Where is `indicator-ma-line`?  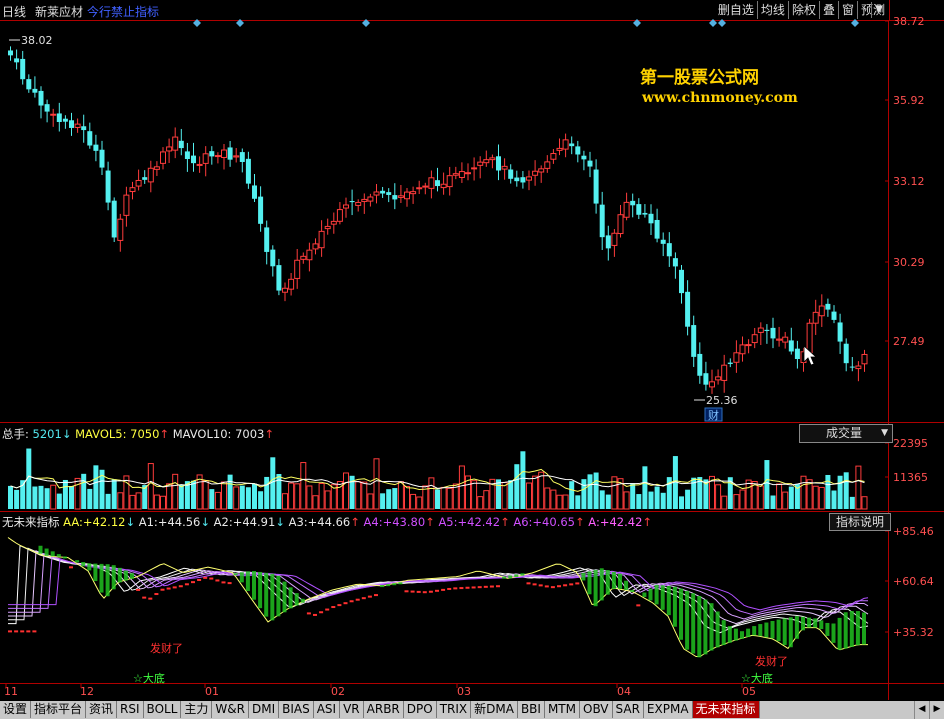 indicator-ma-line is located at coordinates (438, 584).